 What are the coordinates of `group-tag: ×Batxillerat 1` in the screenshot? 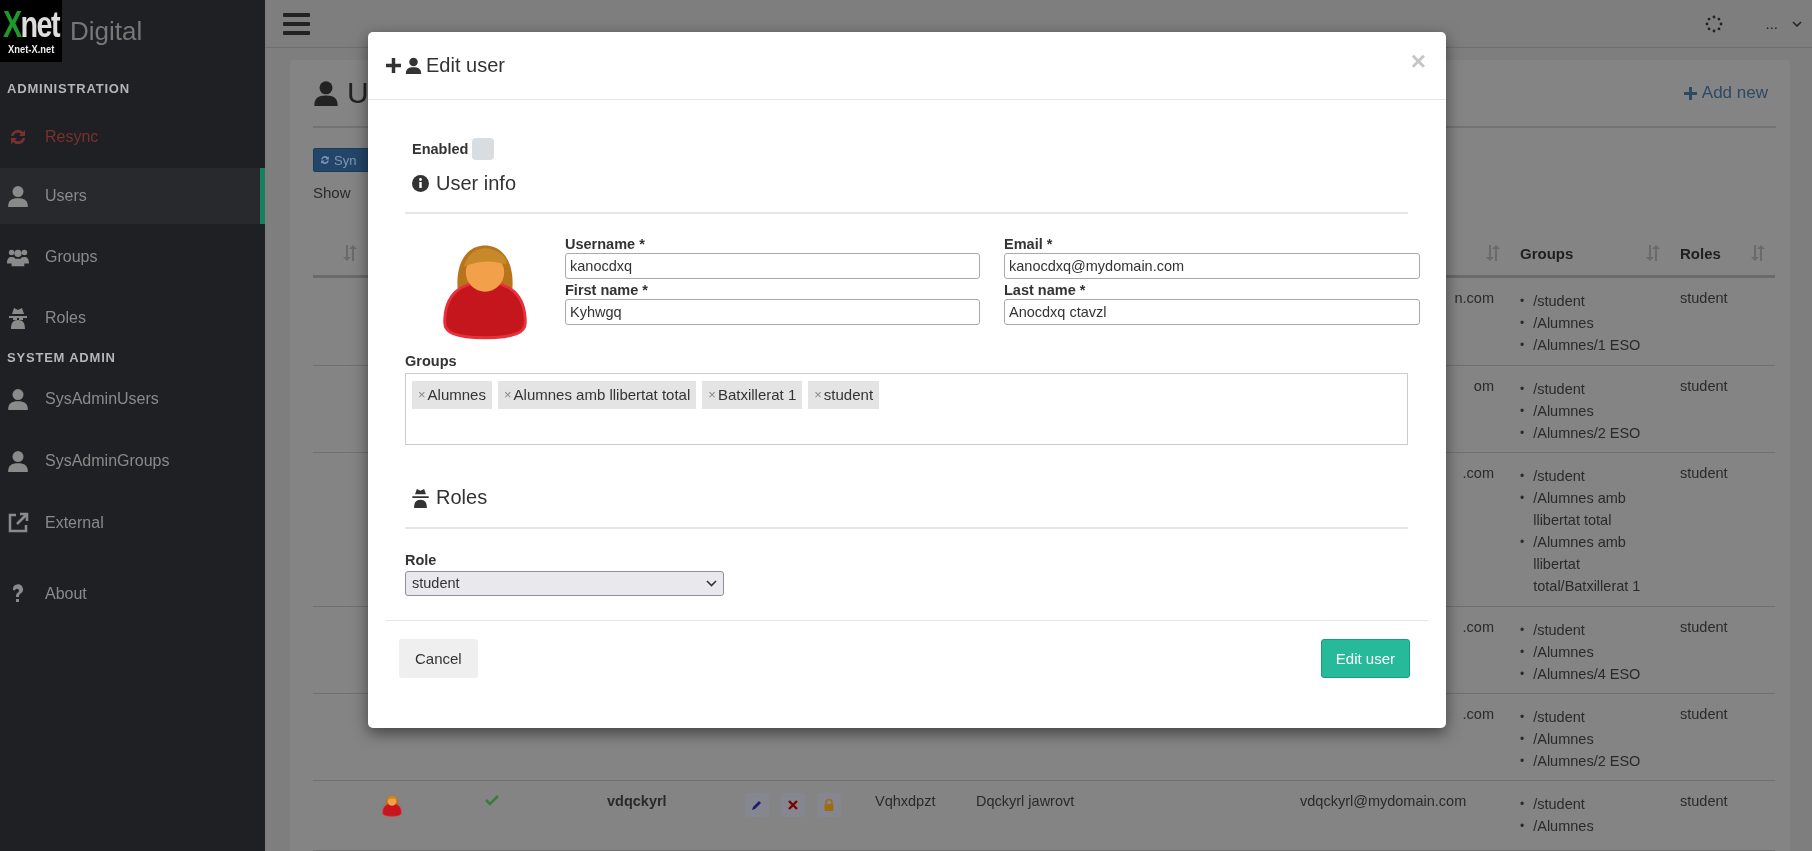 It's located at (752, 394).